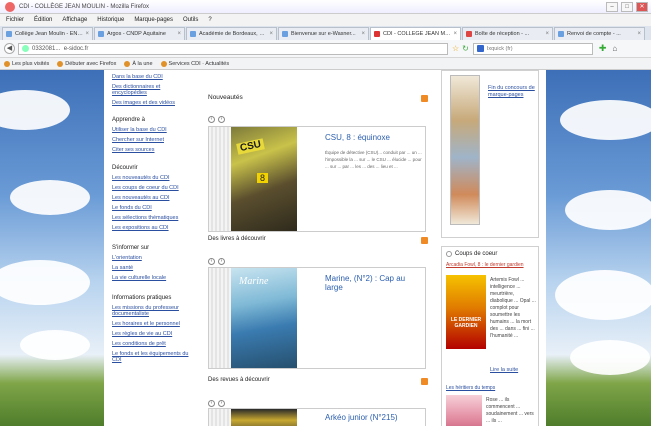 The height and width of the screenshot is (426, 651). I want to click on magazine-cover-image, so click(264, 417).